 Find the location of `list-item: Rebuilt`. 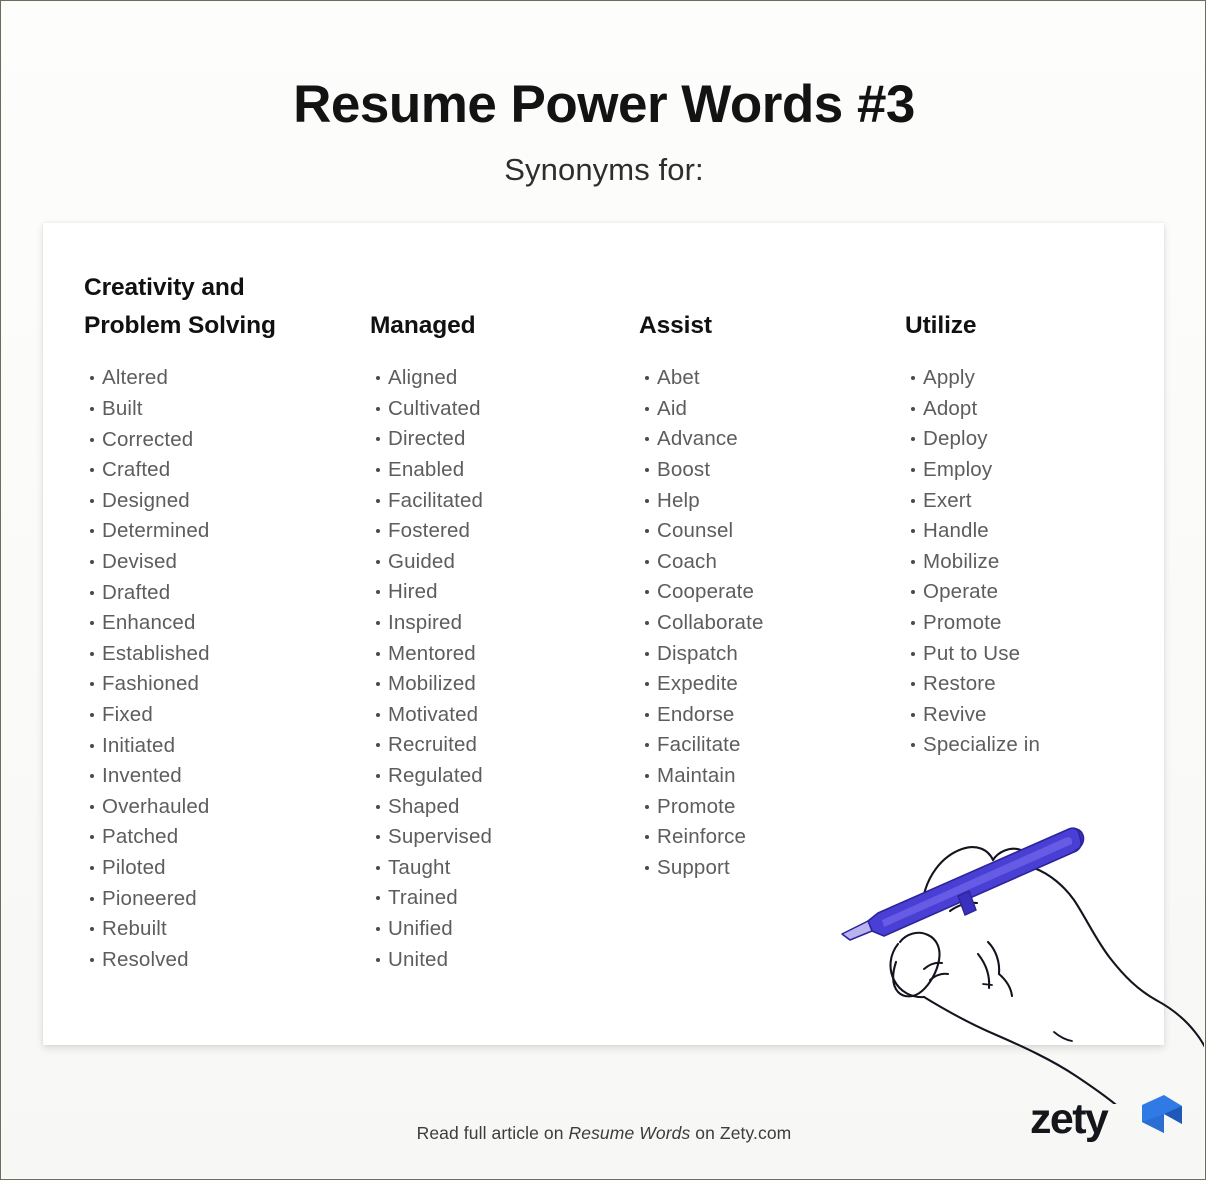

list-item: Rebuilt is located at coordinates (222, 929).